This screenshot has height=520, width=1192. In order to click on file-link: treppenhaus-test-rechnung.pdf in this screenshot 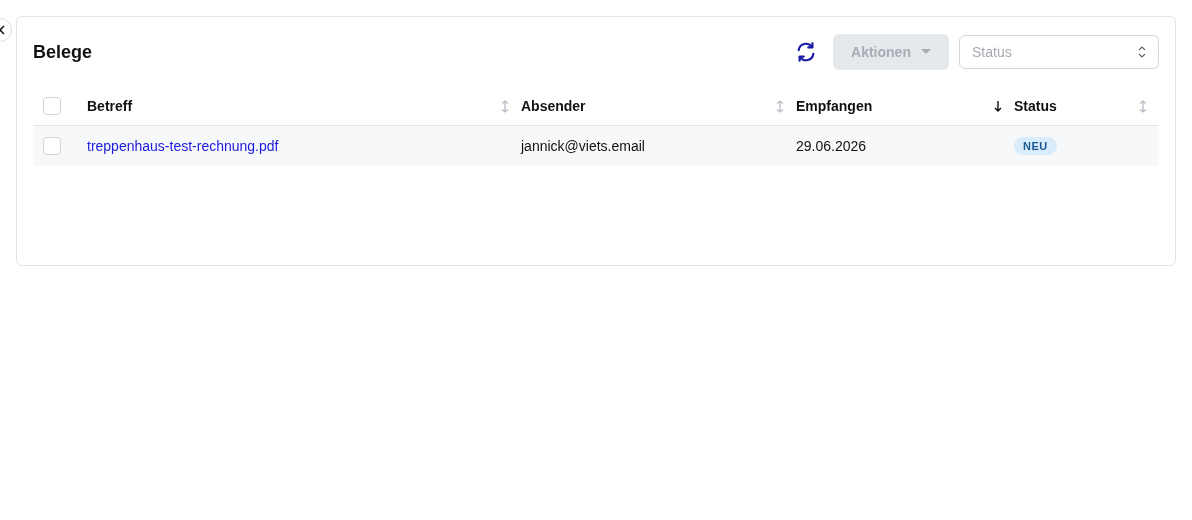, I will do `click(183, 146)`.